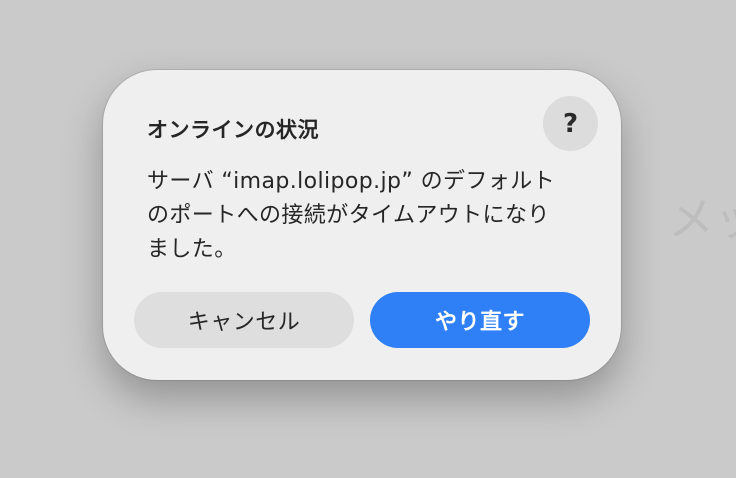 The image size is (736, 478). I want to click on dialog-title: オンラインの状況, so click(233, 130).